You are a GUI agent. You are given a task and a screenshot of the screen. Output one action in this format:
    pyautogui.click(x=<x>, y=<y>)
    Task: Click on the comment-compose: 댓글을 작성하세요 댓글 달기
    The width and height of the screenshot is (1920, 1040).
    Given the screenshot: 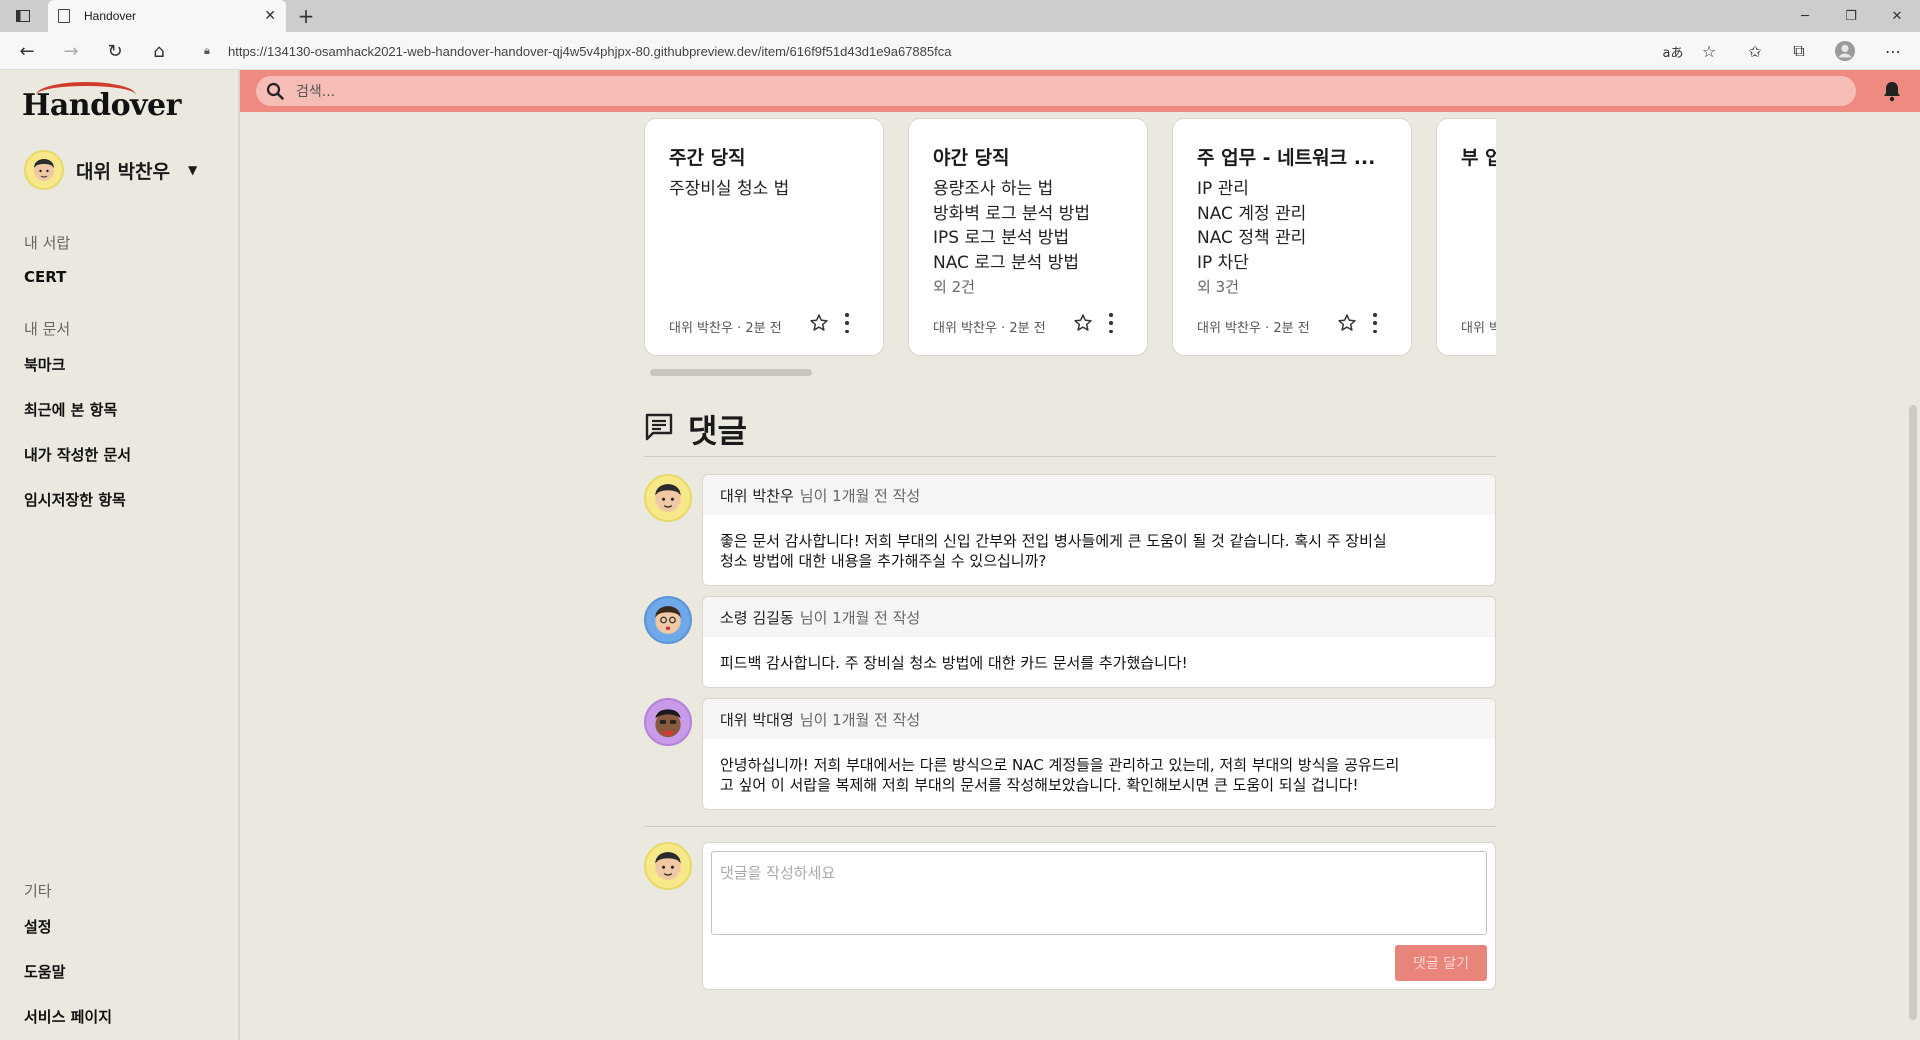 What is the action you would take?
    pyautogui.click(x=1070, y=916)
    